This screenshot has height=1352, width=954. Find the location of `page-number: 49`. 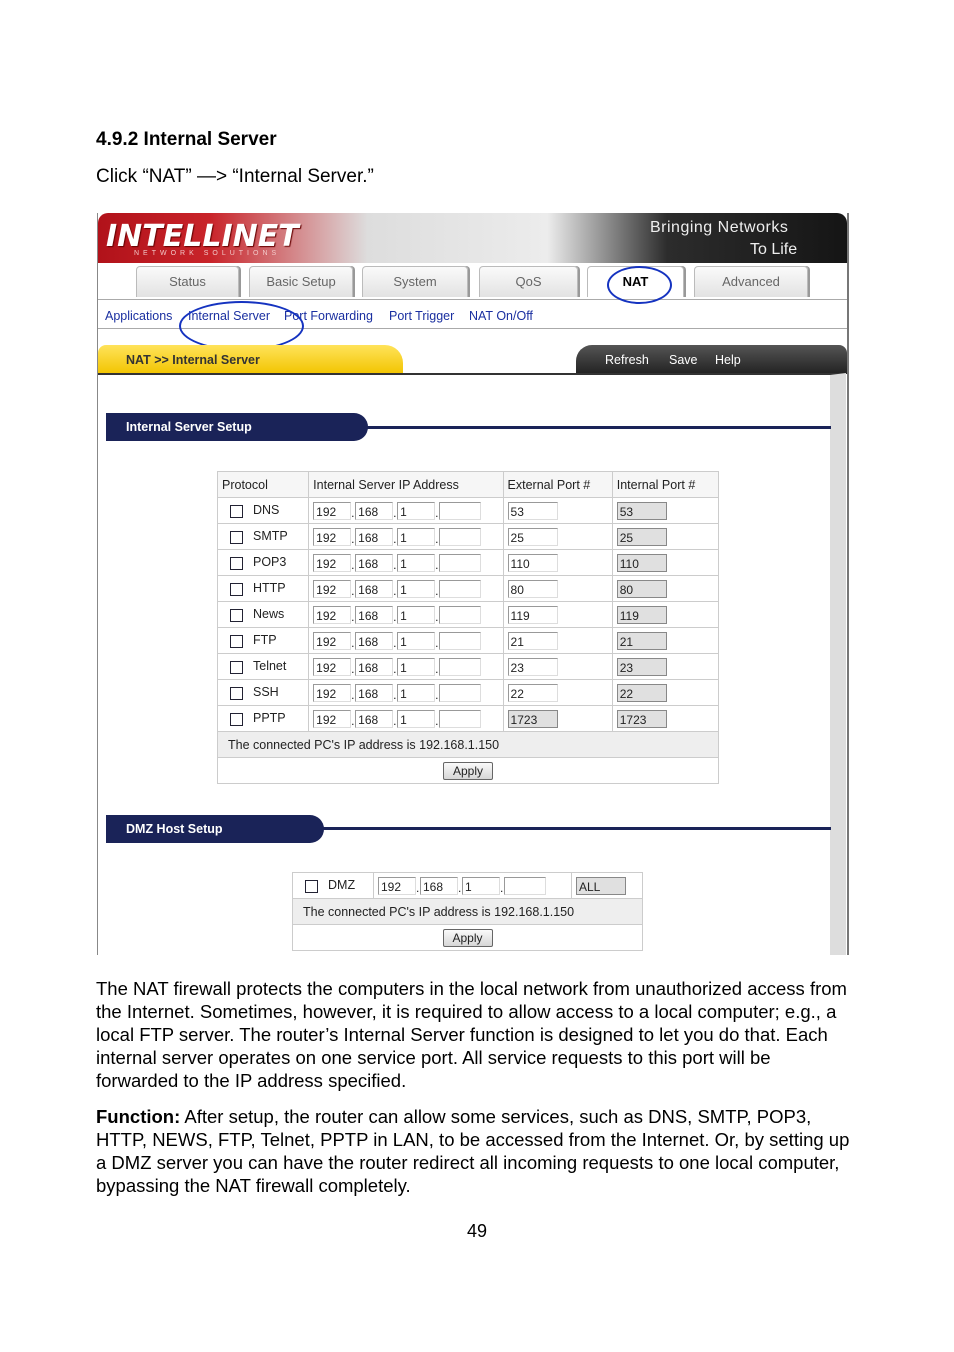

page-number: 49 is located at coordinates (477, 1231).